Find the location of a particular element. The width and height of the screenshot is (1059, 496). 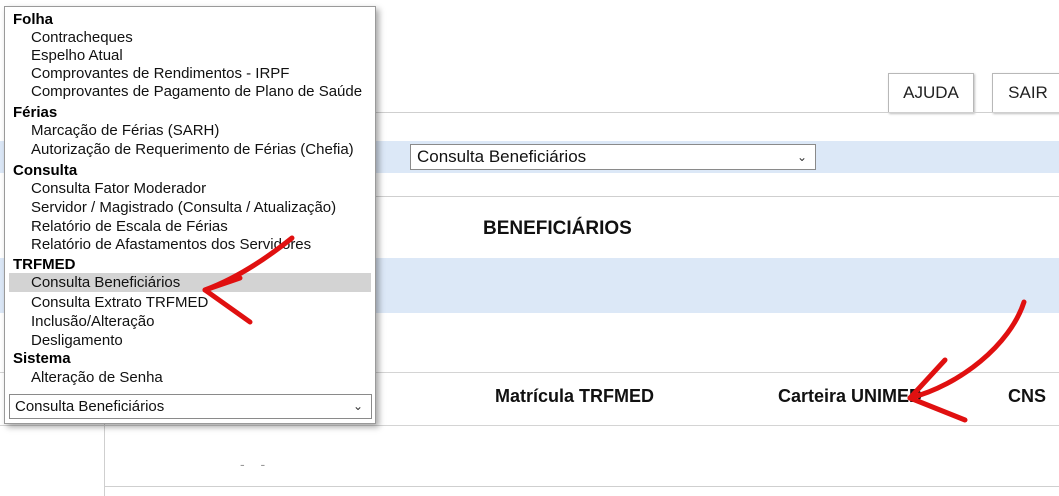

annotation-arrow-menu is located at coordinates (248, 264).